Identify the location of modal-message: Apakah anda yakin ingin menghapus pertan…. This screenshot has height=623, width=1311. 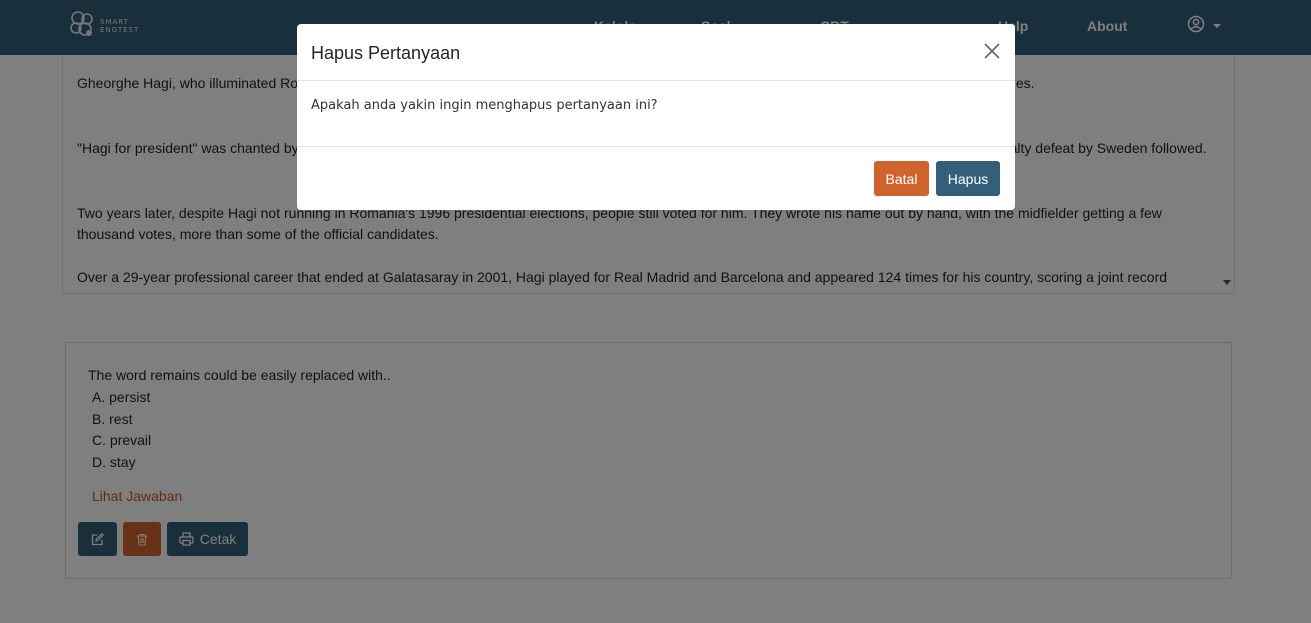
(484, 105).